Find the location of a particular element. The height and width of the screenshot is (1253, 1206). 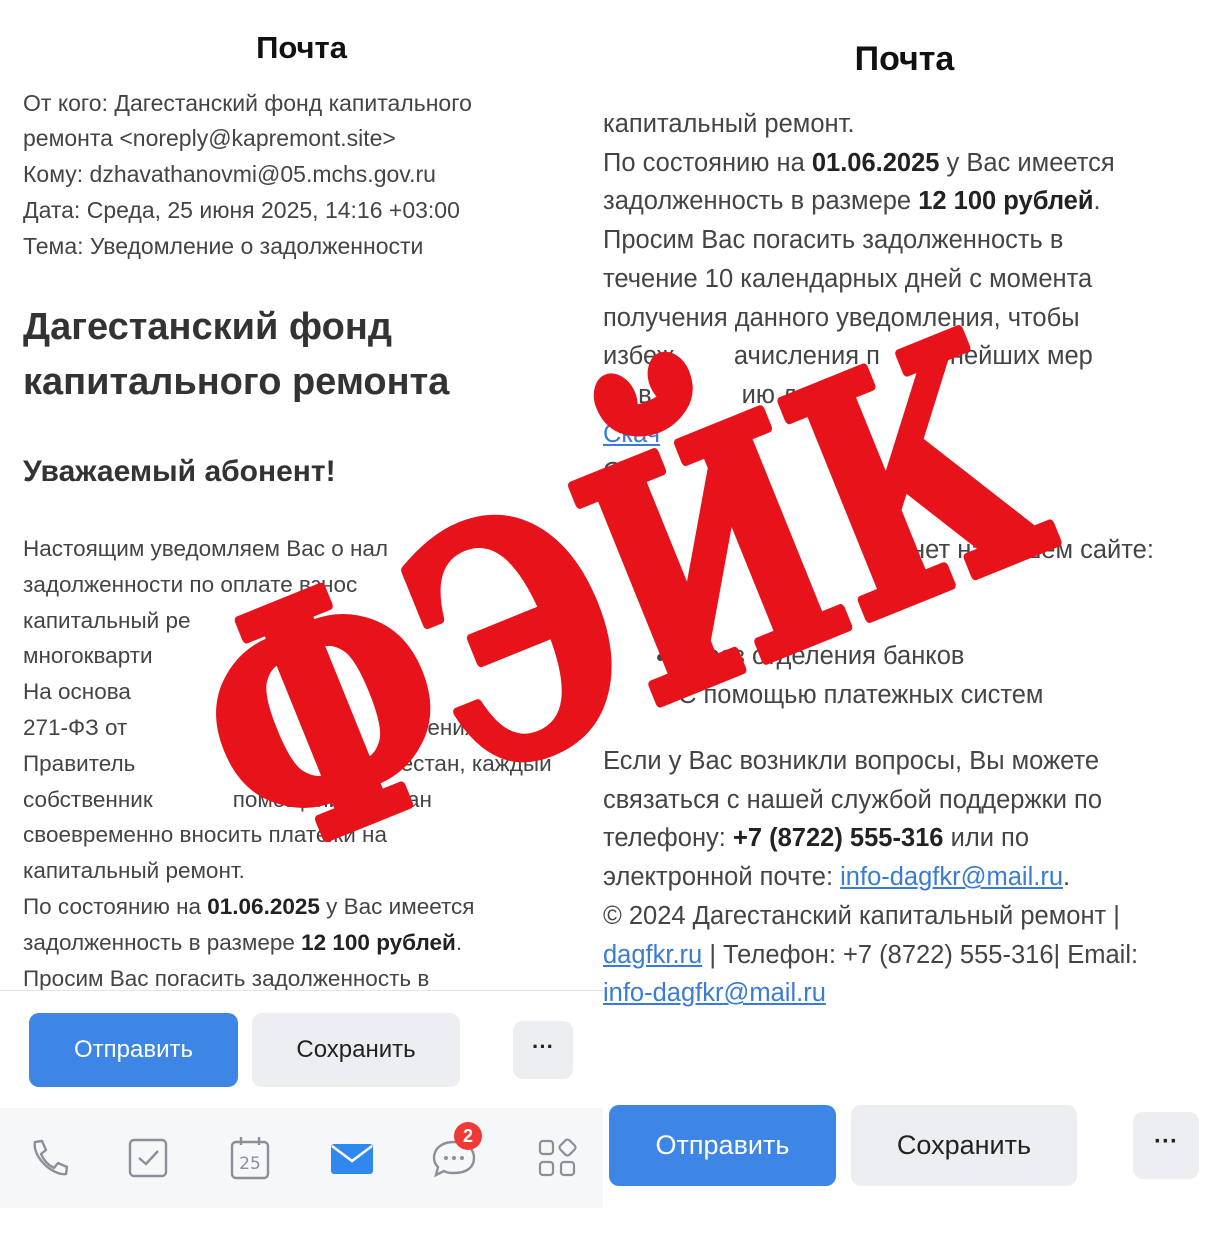

contact-line-phone: телефону: +7 (8722) 555-316 или по is located at coordinates (816, 838).